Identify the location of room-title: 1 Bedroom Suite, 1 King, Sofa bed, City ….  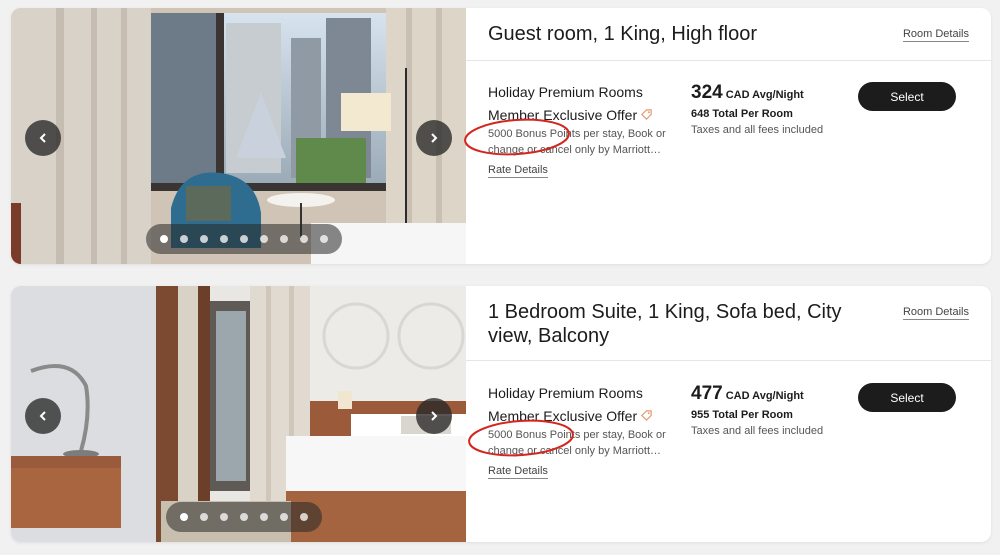
(665, 324).